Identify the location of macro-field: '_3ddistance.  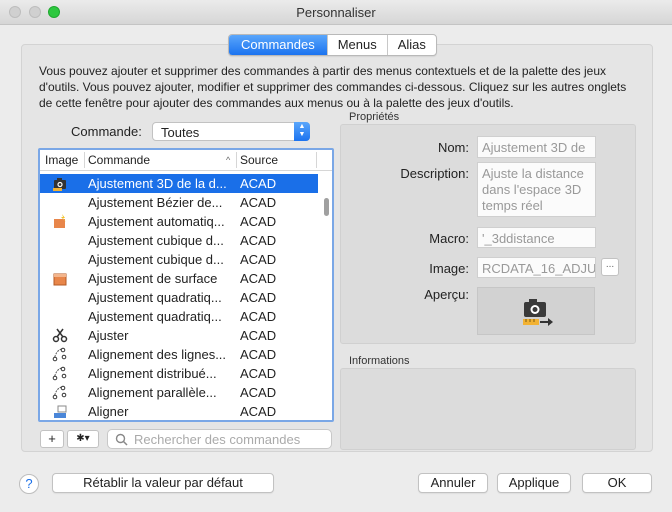
(536, 237).